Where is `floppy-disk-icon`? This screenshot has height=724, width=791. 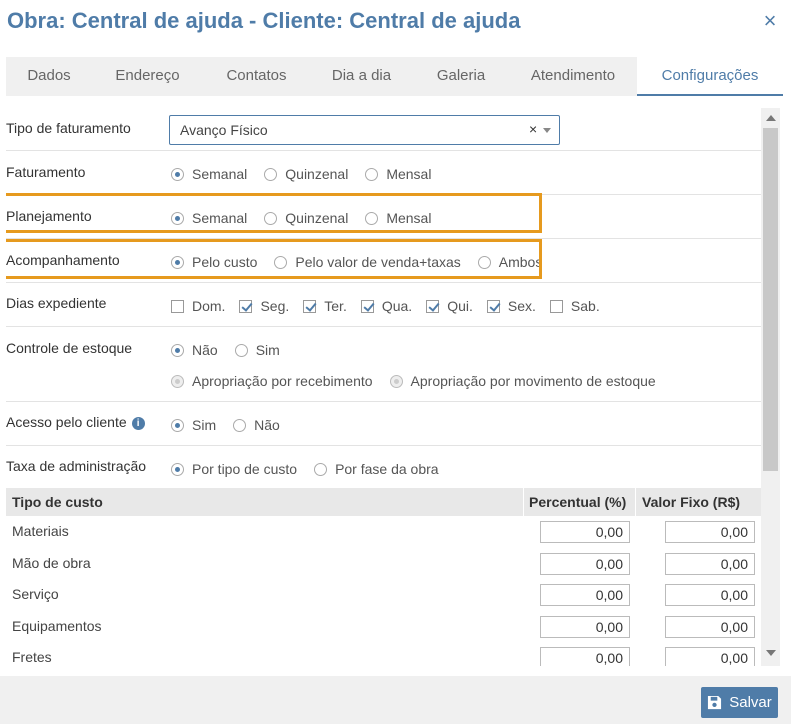 floppy-disk-icon is located at coordinates (715, 702).